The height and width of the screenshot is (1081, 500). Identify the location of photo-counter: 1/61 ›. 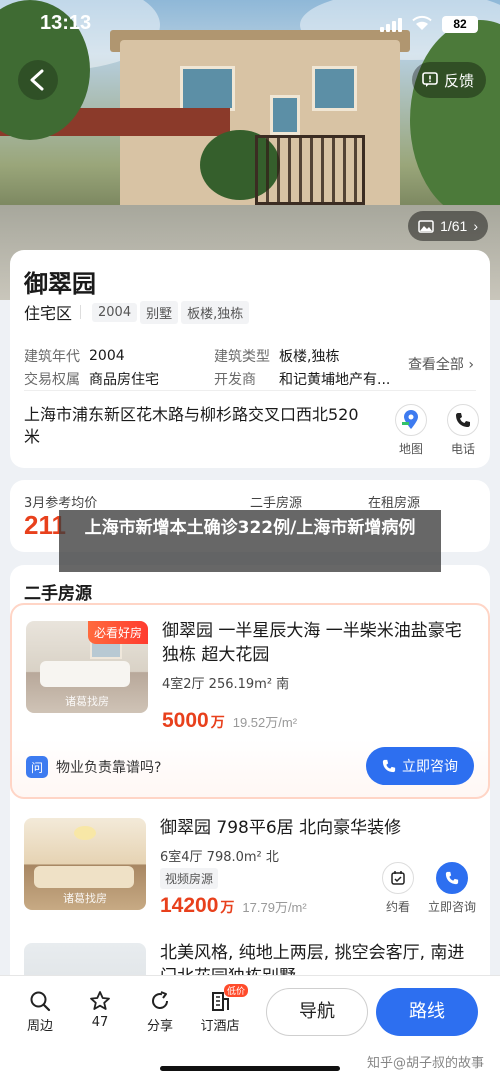
(448, 226).